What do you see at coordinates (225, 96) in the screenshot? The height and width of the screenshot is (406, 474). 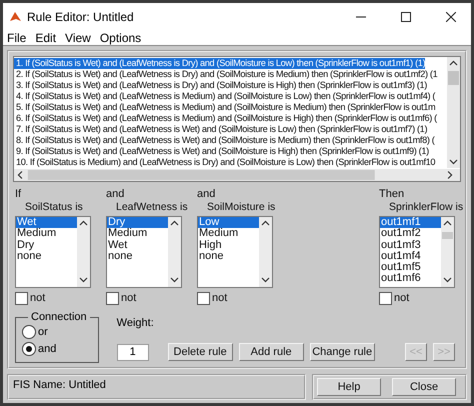 I see `rule-item: 4. If (SoilStatus is Wet) and (LeafWetness is Medium) and (SoilMoisture is Low) then (SprinklerFlow is out1mf4) (` at bounding box center [225, 96].